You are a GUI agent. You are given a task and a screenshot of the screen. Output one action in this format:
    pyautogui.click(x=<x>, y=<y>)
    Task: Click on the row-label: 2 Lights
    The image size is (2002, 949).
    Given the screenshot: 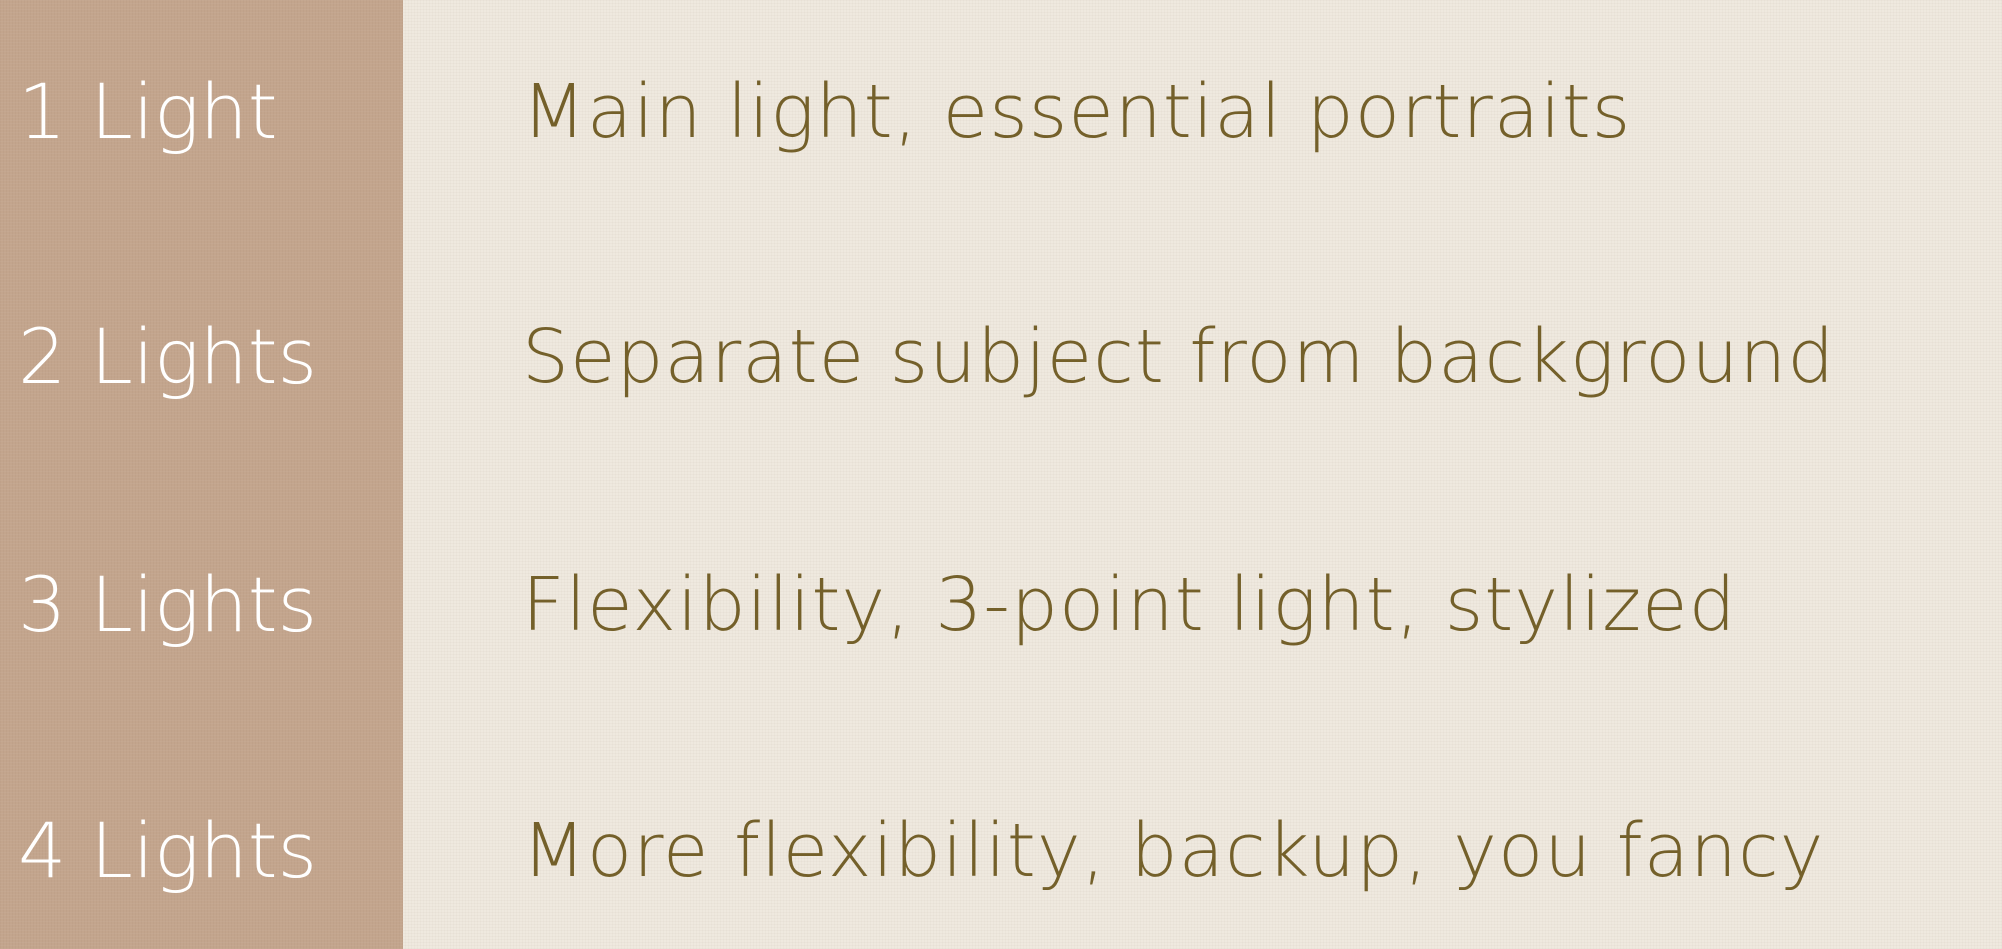 What is the action you would take?
    pyautogui.click(x=168, y=356)
    